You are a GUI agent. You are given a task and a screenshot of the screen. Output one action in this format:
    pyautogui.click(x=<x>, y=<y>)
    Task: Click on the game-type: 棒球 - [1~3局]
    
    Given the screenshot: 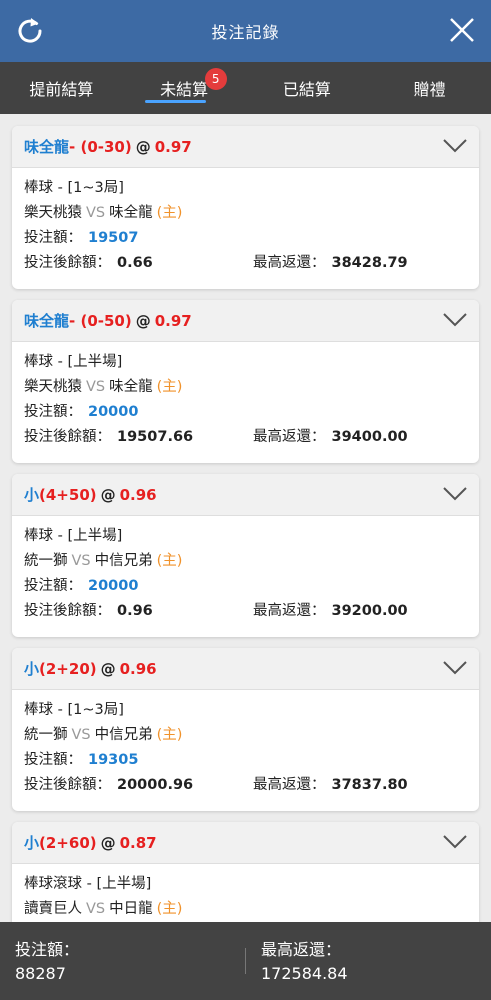 What is the action you would take?
    pyautogui.click(x=74, y=710)
    